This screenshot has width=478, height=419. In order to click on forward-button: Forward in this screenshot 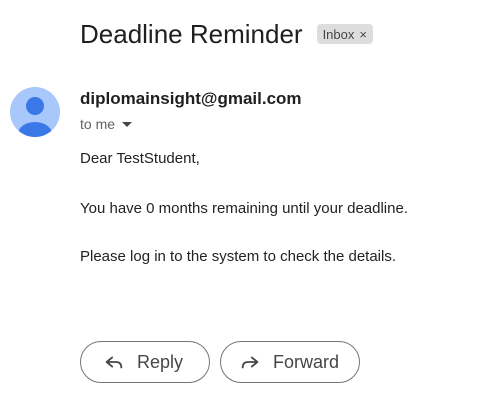, I will do `click(290, 362)`.